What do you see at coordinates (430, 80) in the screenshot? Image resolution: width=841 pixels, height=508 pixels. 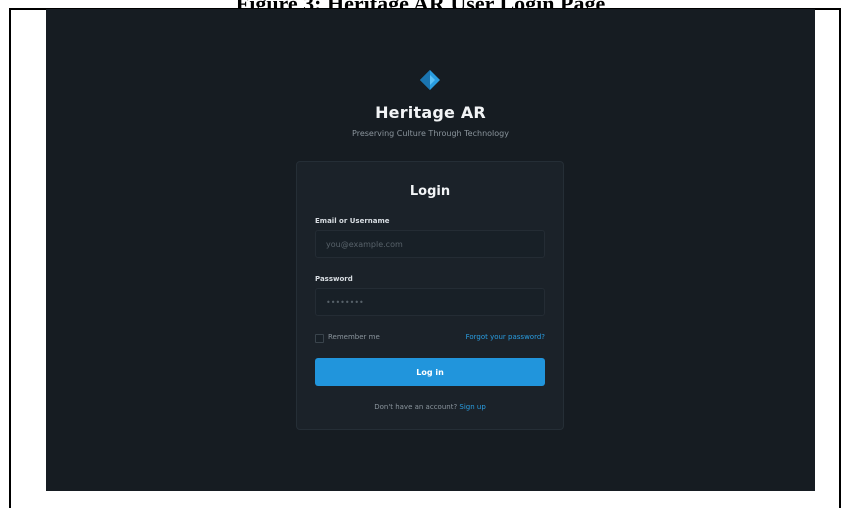 I see `diamond-logo-icon` at bounding box center [430, 80].